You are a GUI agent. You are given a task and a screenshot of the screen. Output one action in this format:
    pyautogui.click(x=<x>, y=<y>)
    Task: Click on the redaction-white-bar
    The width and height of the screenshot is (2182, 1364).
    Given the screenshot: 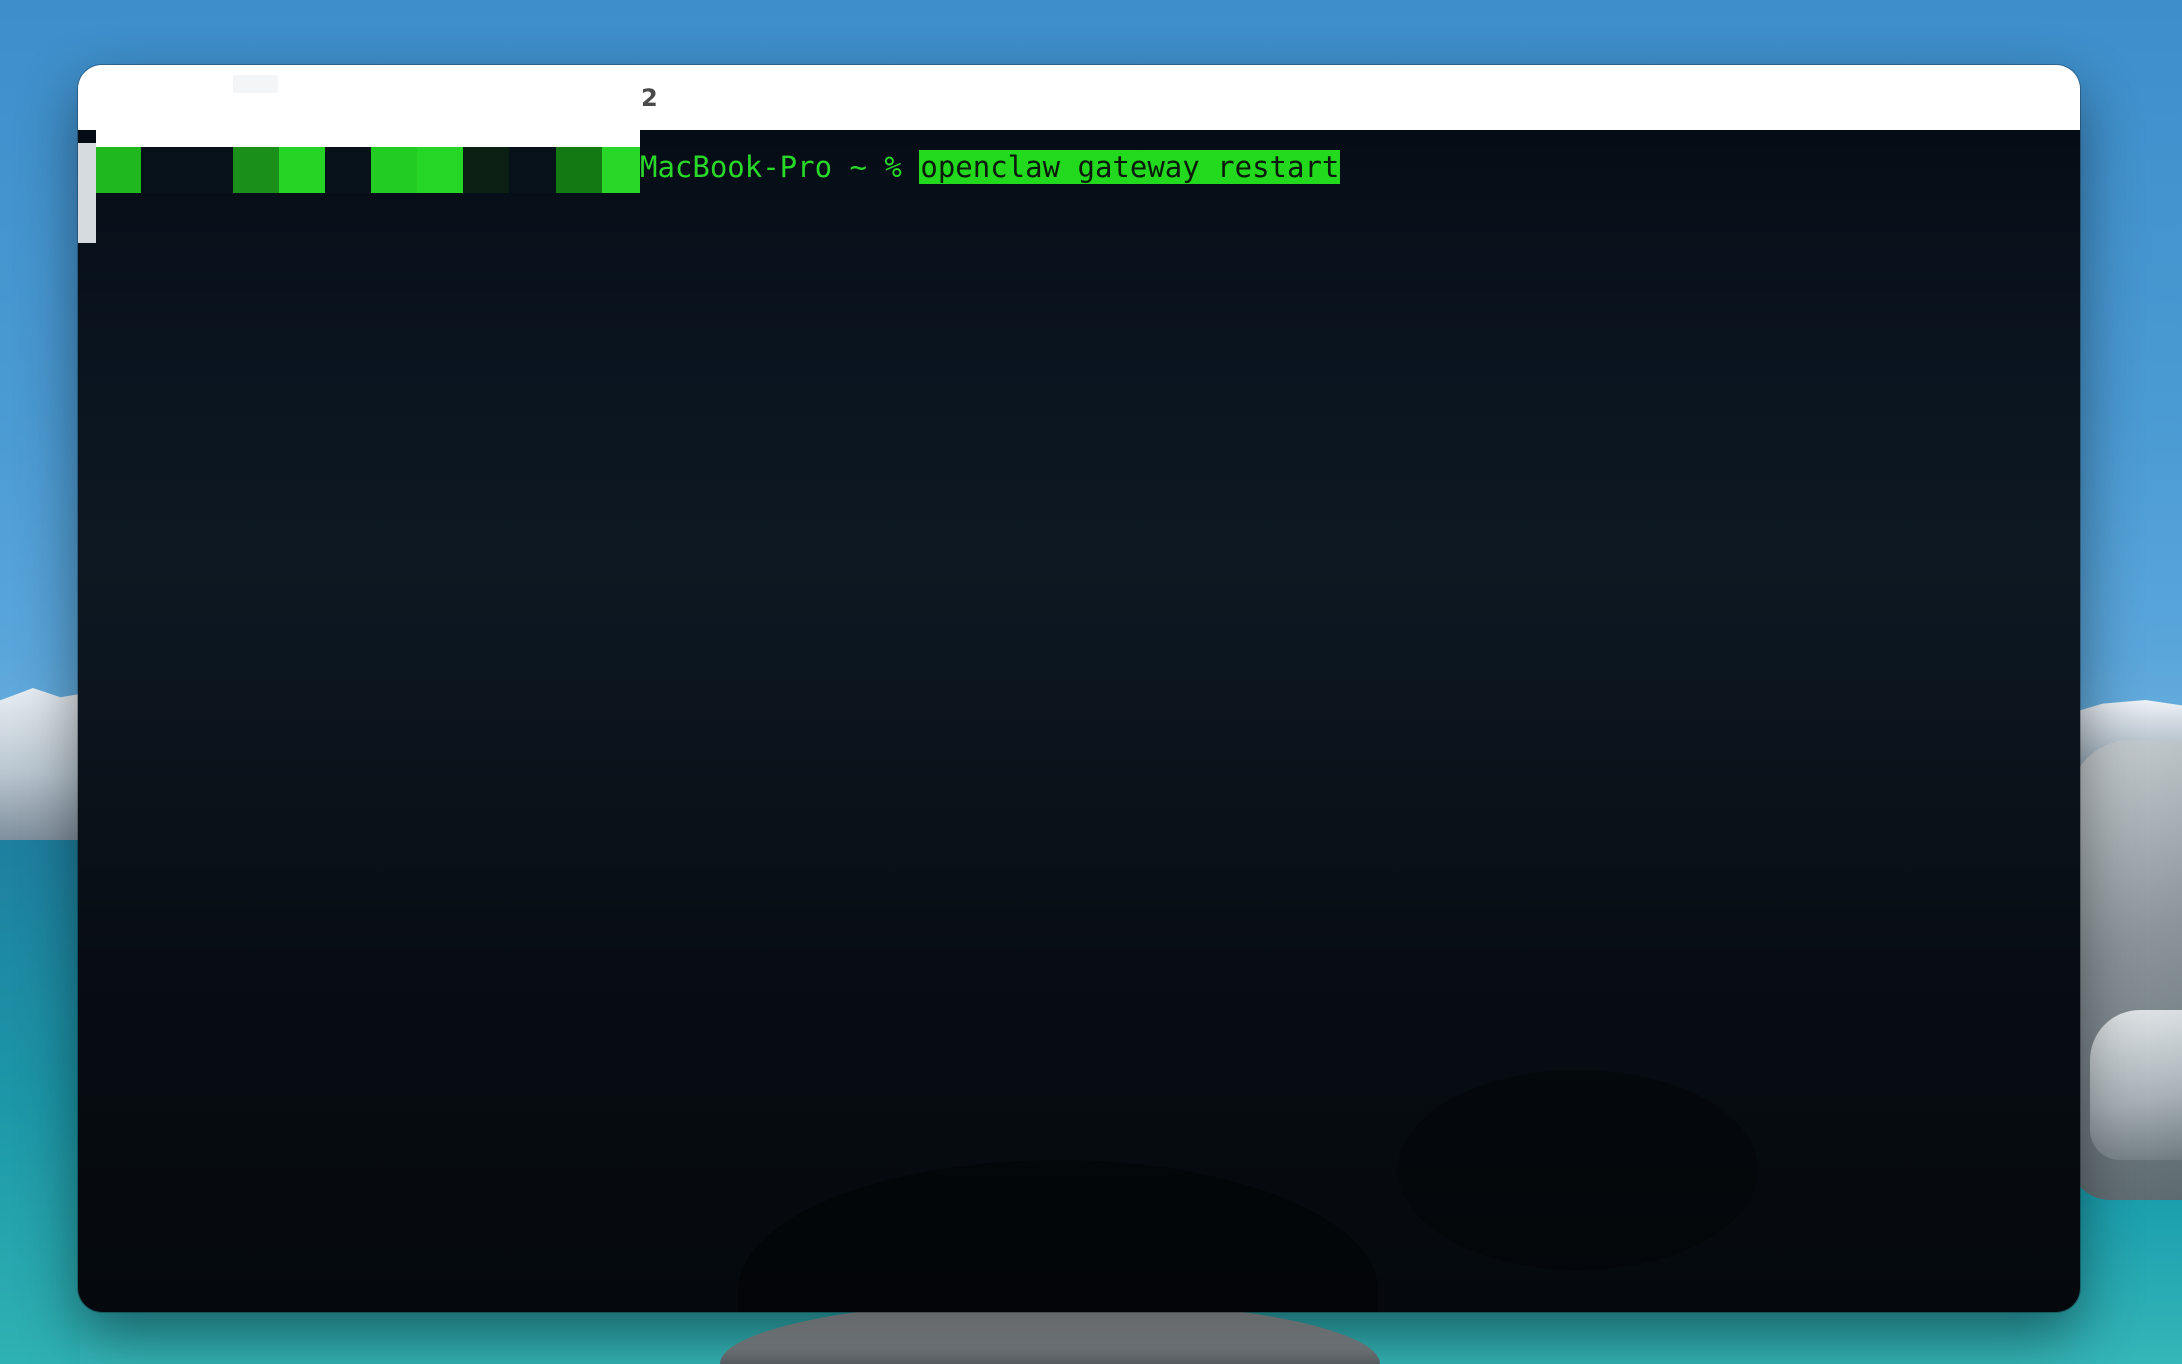 What is the action you would take?
    pyautogui.click(x=368, y=126)
    